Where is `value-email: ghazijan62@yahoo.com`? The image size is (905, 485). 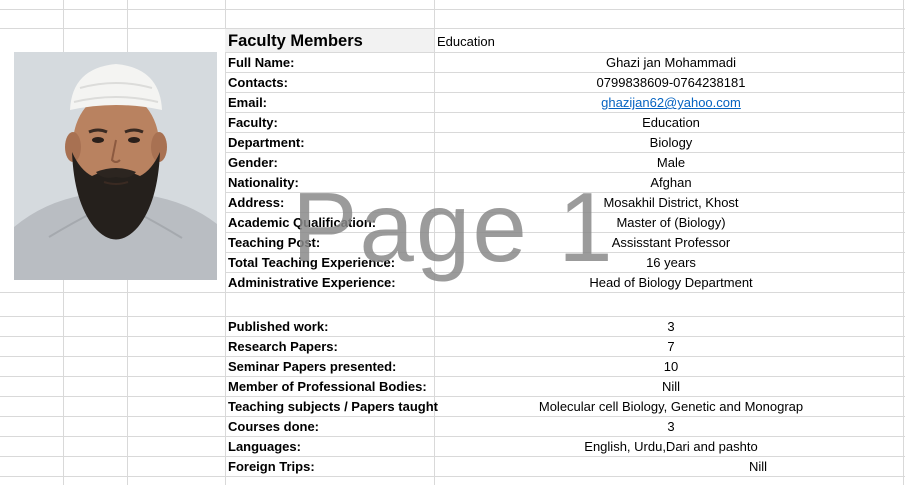 value-email: ghazijan62@yahoo.com is located at coordinates (670, 103).